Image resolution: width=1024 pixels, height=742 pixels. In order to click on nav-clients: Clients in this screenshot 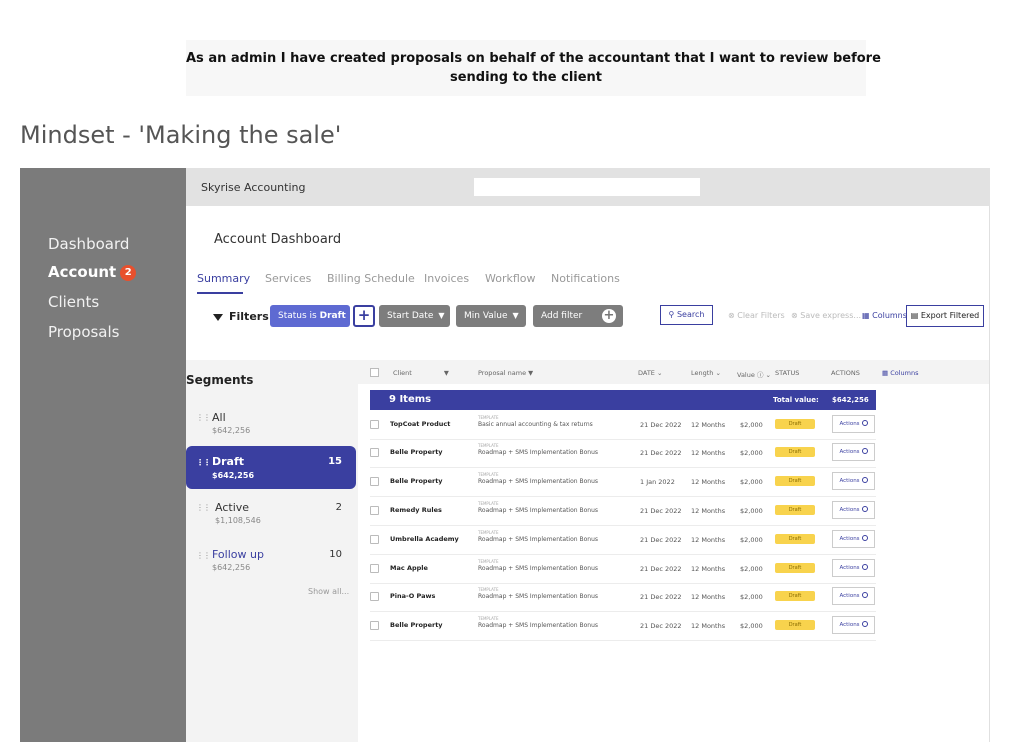, I will do `click(73, 302)`.